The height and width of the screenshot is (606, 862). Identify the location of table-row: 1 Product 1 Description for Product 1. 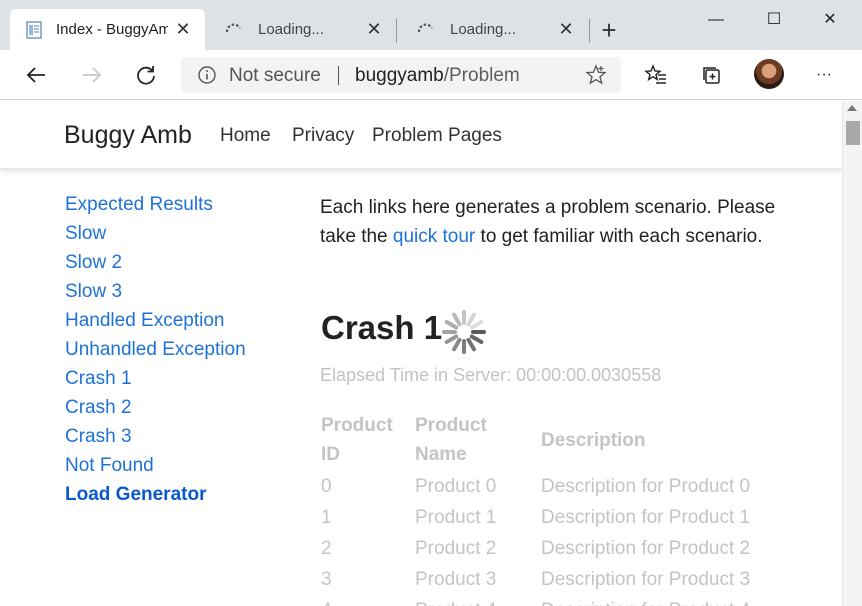
(535, 517).